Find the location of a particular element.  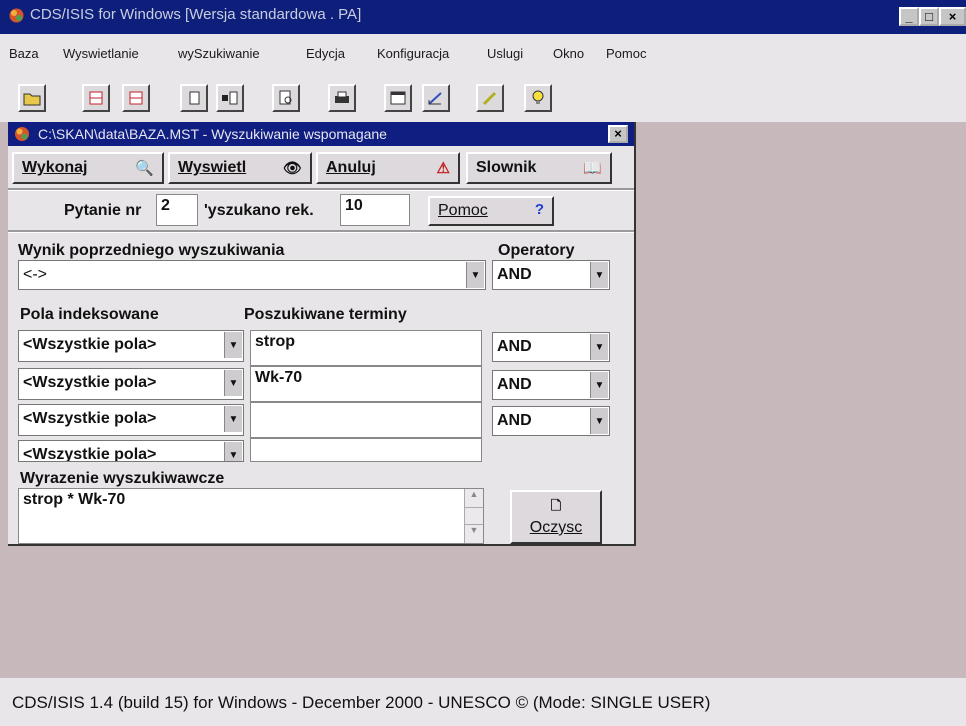

dialog-app-icon is located at coordinates (22, 134).